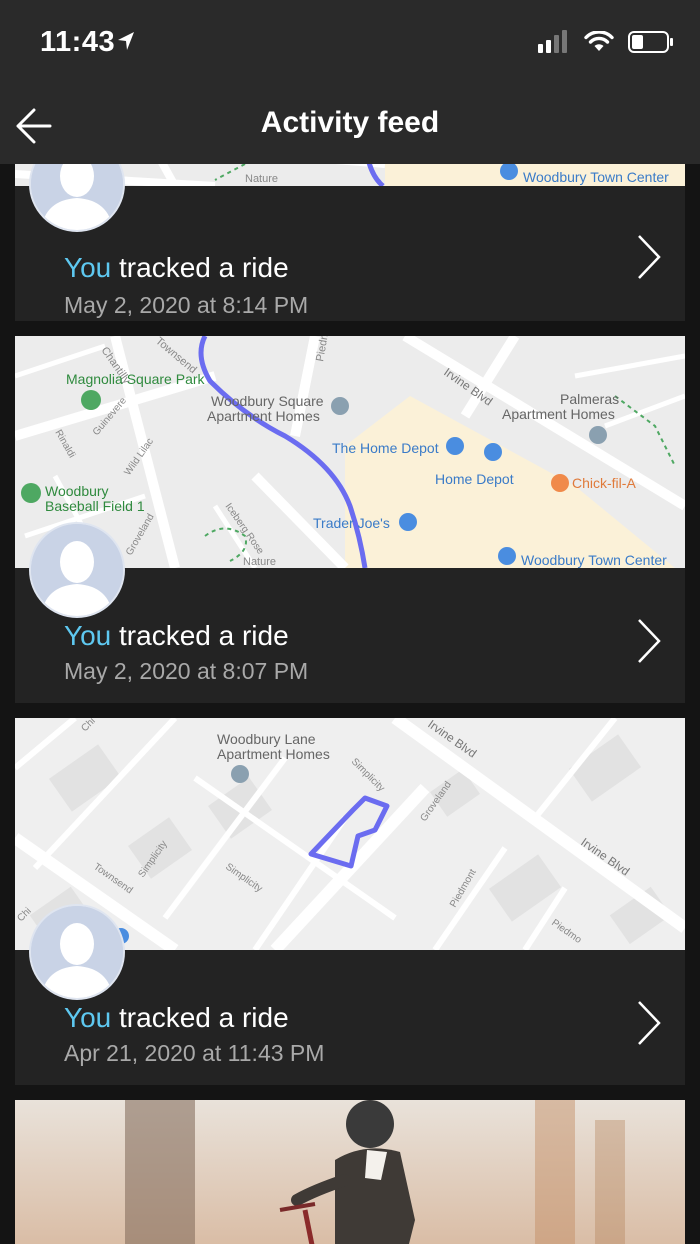 This screenshot has width=700, height=1244. Describe the element at coordinates (95, 506) in the screenshot. I see `map-label: Baseball Field 1` at that location.